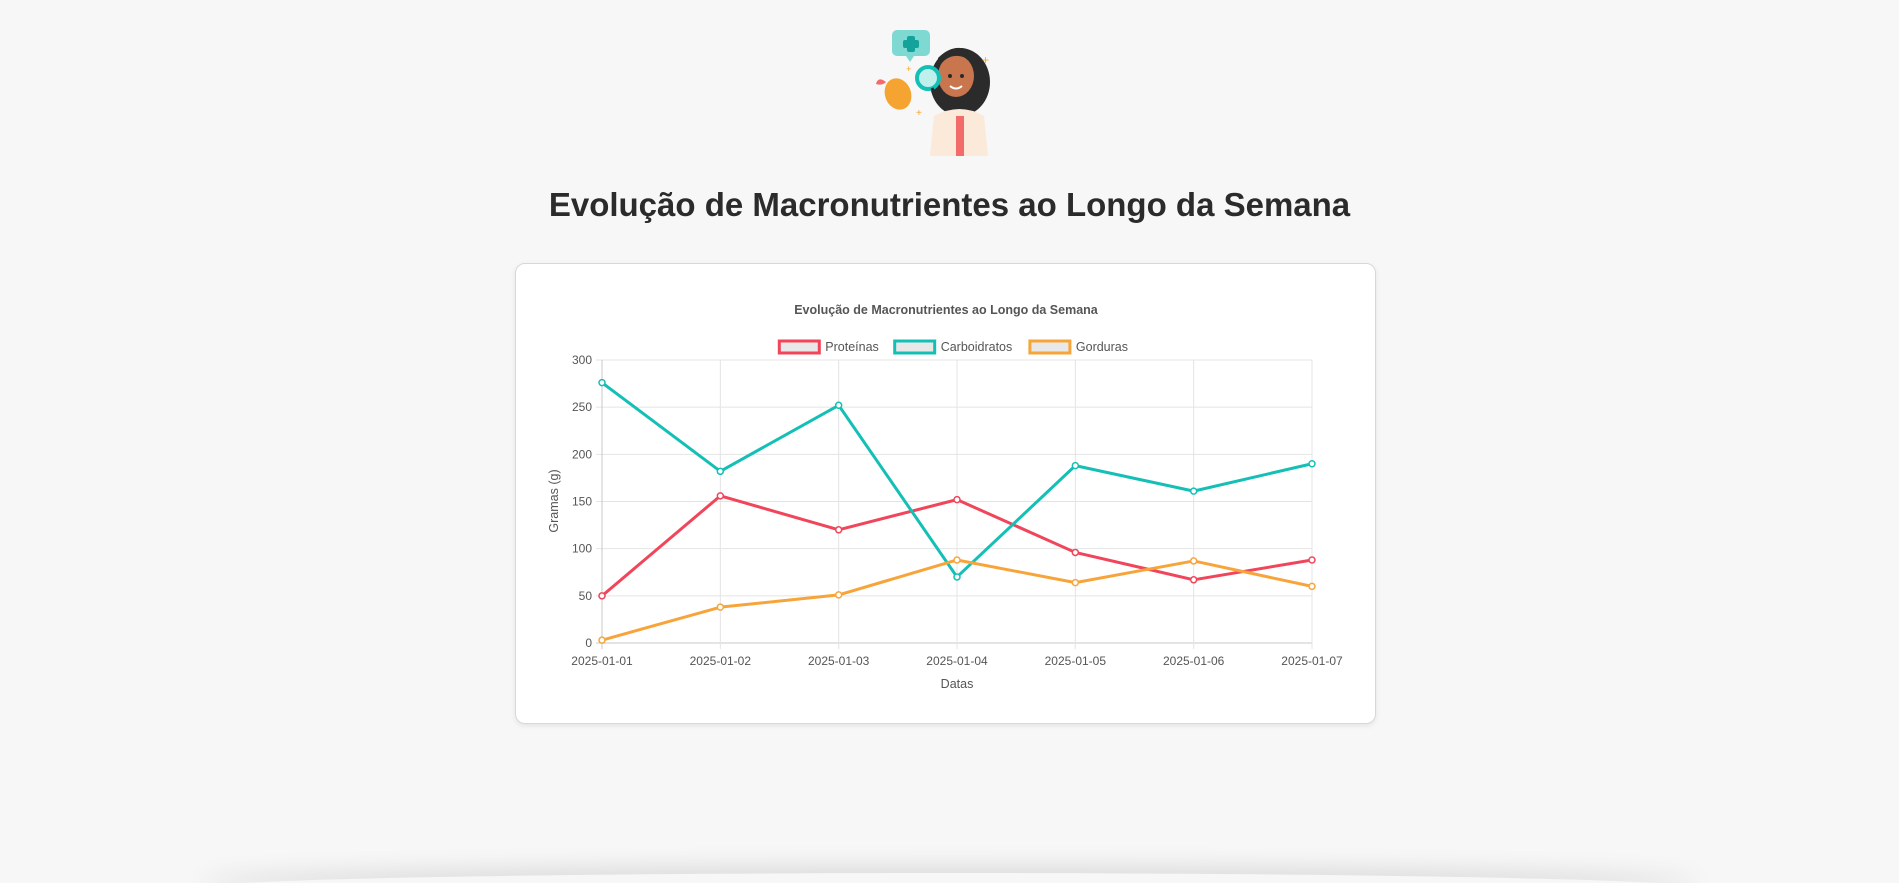 The image size is (1899, 883). I want to click on x-tick-label: 2025-01-07, so click(1312, 661).